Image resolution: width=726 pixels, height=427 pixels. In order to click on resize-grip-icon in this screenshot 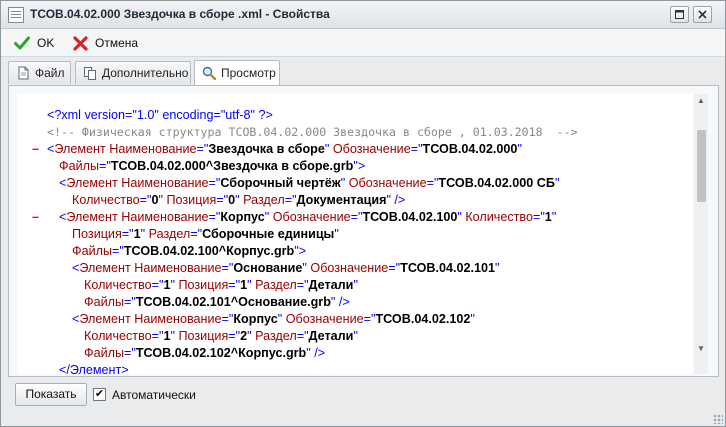, I will do `click(718, 419)`.